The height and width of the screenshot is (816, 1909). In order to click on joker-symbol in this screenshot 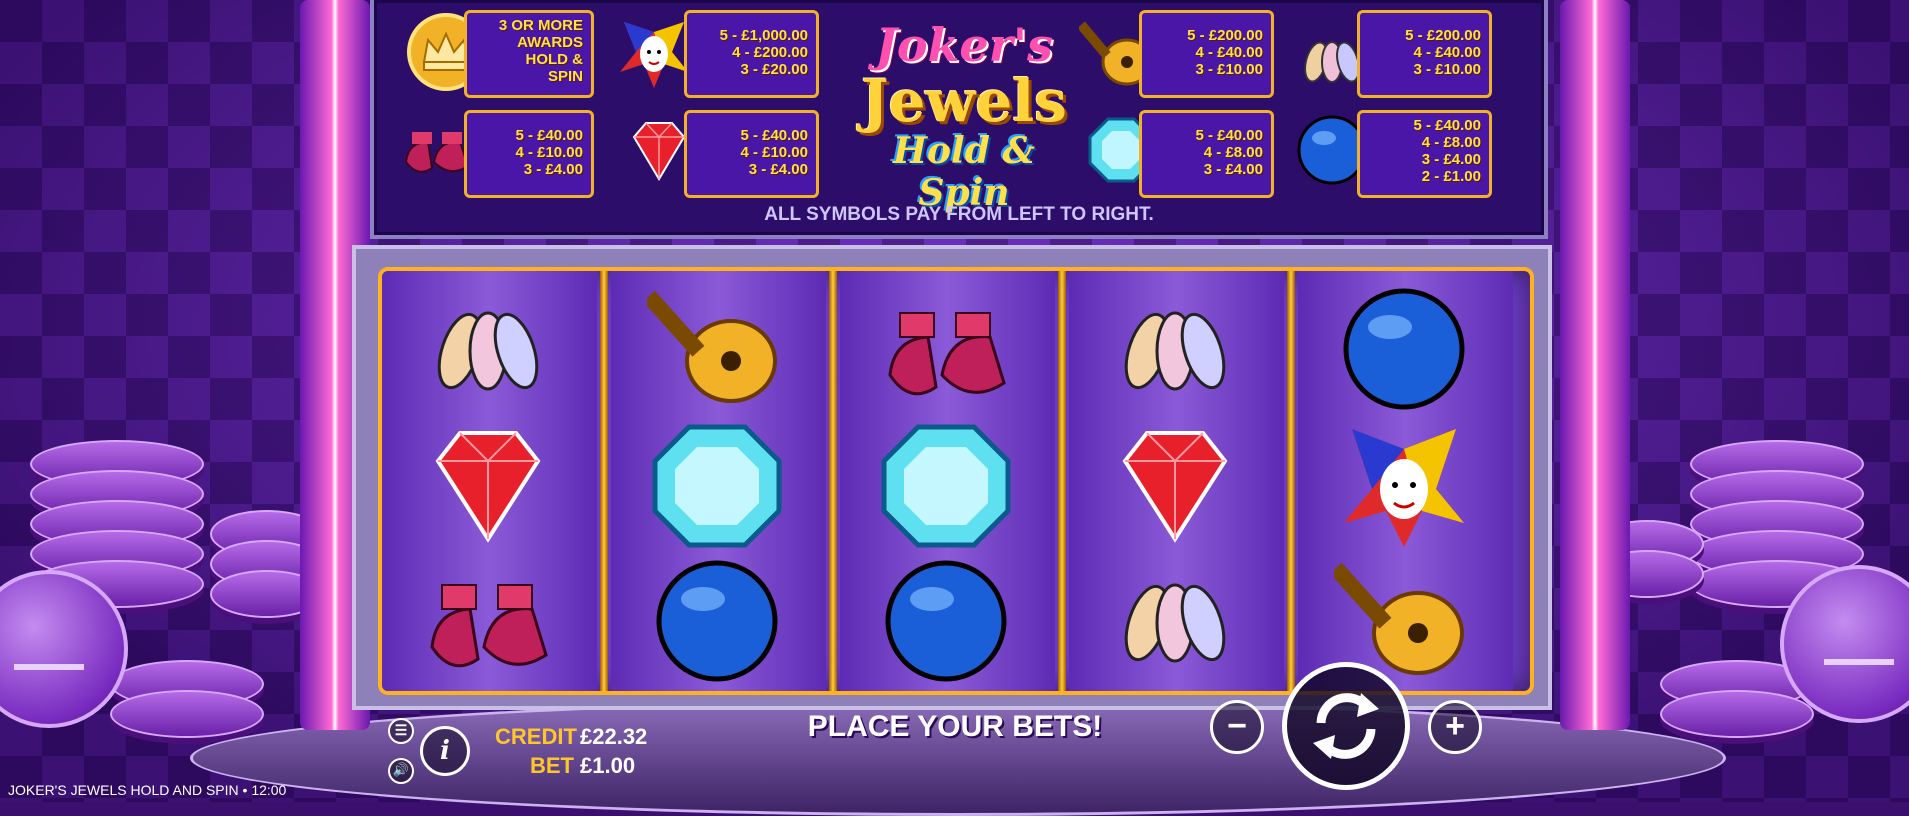, I will do `click(1404, 484)`.